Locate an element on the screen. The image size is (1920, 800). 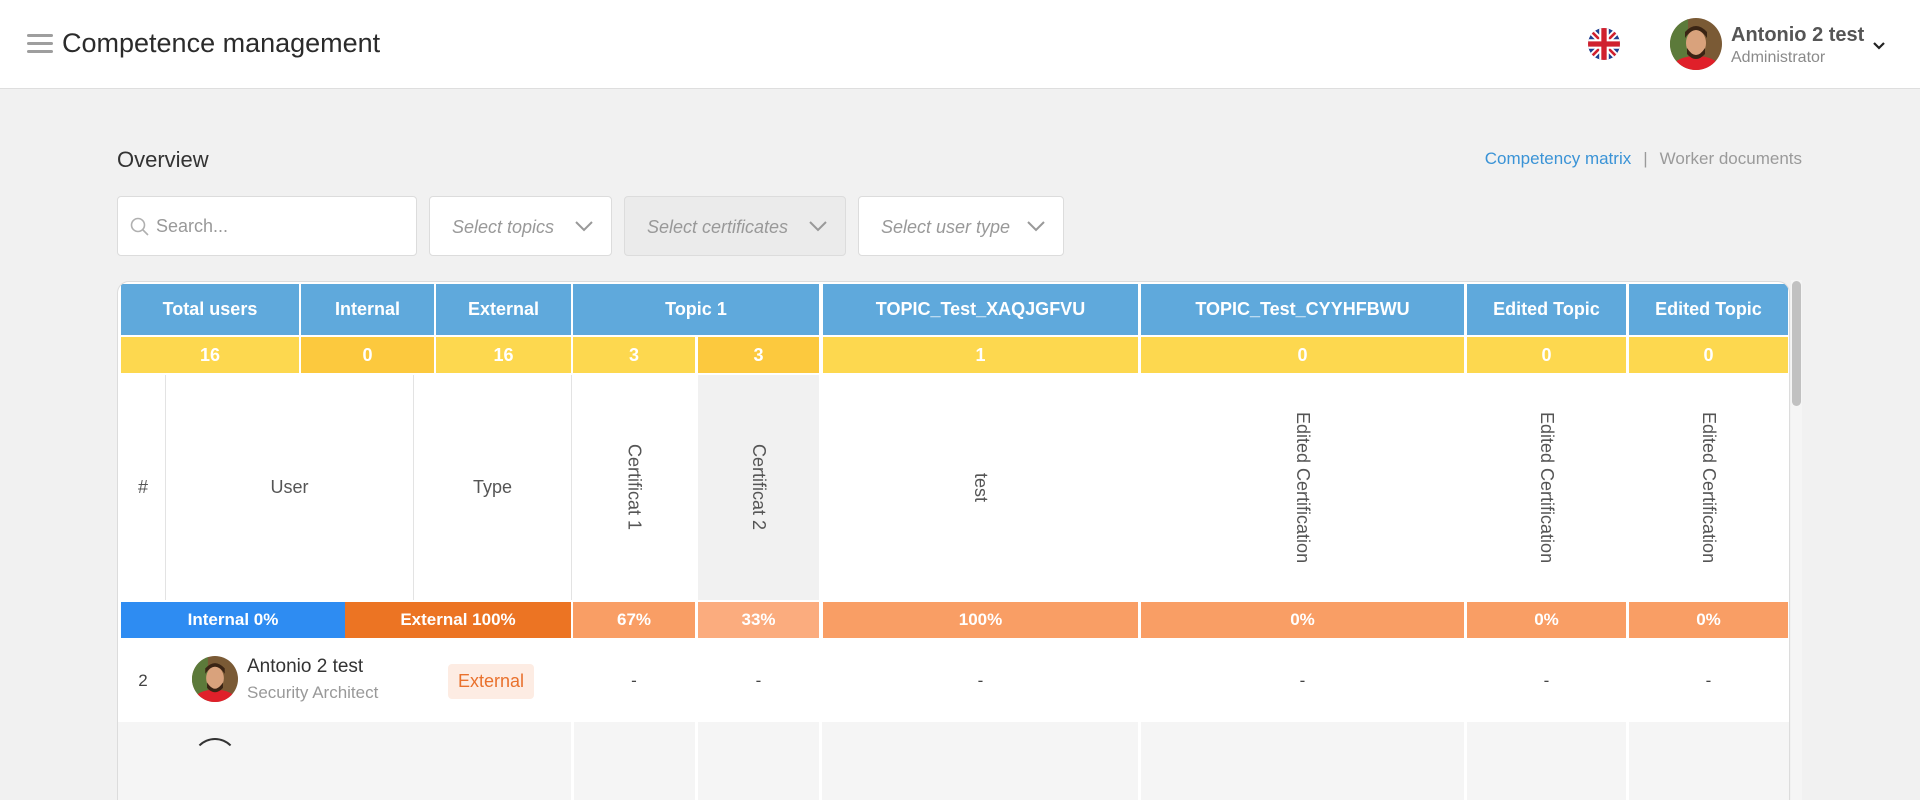
cell-edited-cert-2: - is located at coordinates (1546, 681).